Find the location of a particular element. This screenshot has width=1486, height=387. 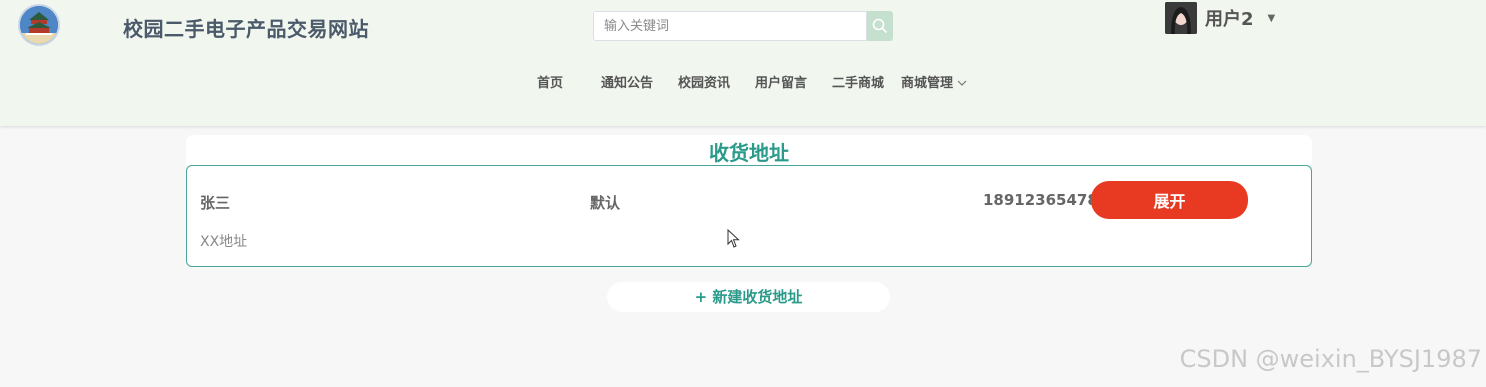

caret-down-icon: ▼ is located at coordinates (1272, 18).